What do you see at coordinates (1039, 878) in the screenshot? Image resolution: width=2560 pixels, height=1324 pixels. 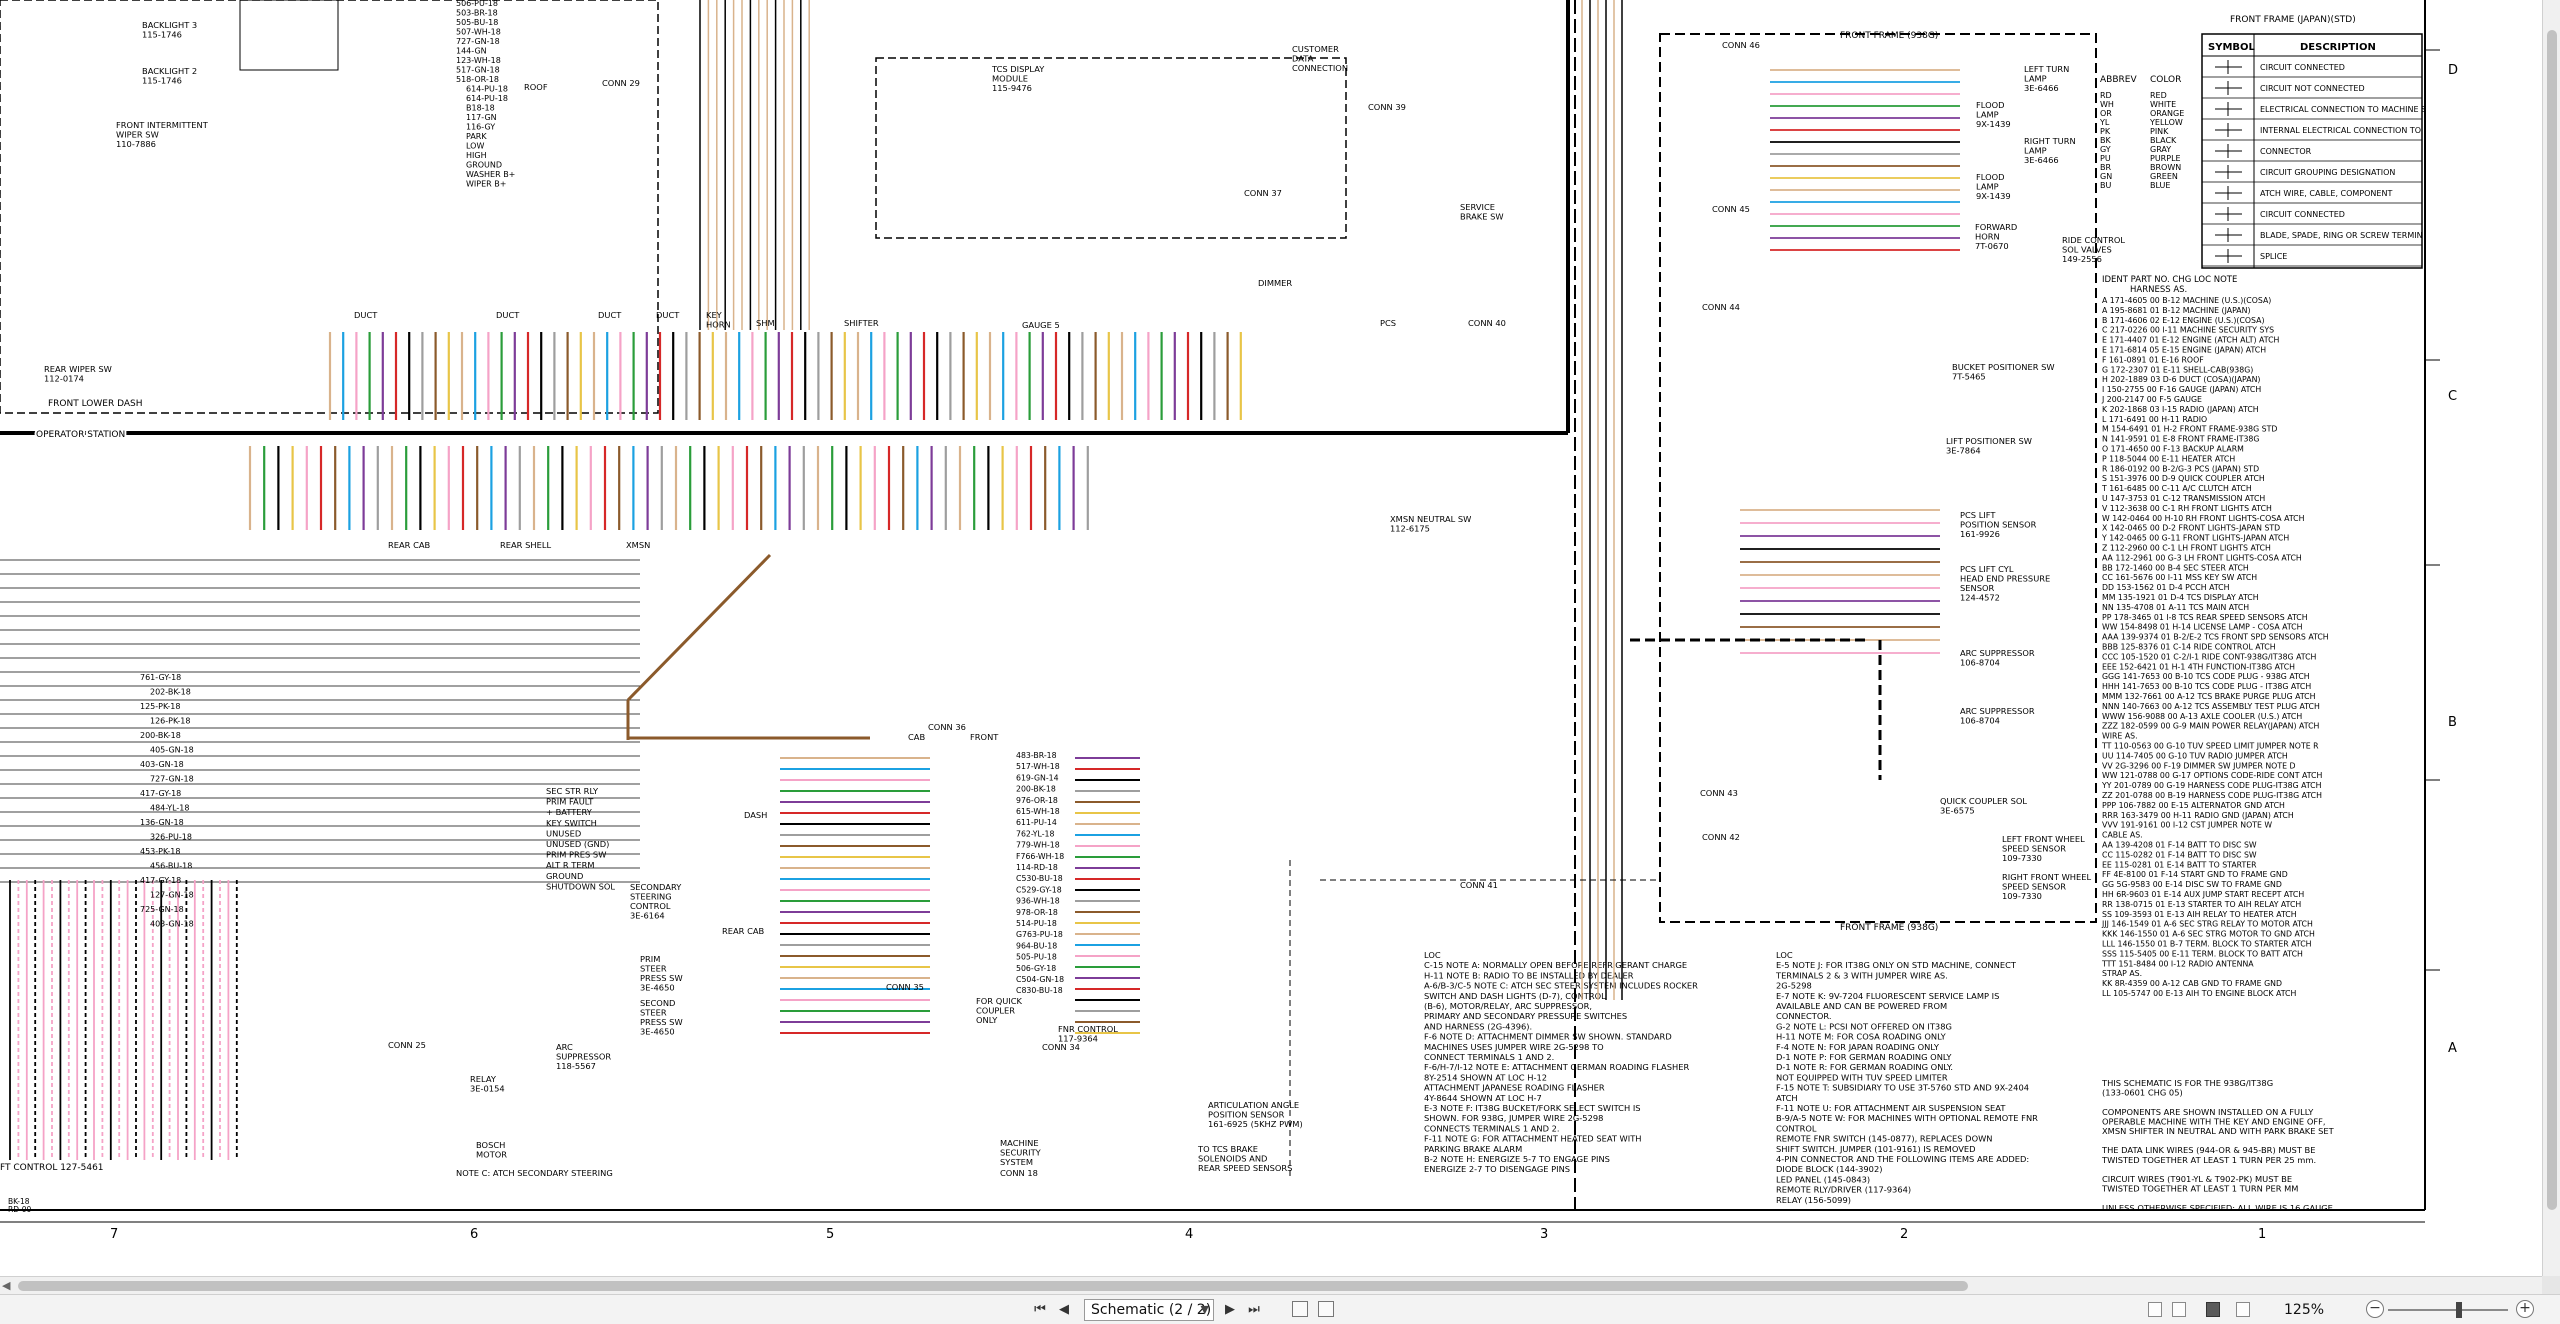 I see `wire-label: C530-BU-18` at bounding box center [1039, 878].